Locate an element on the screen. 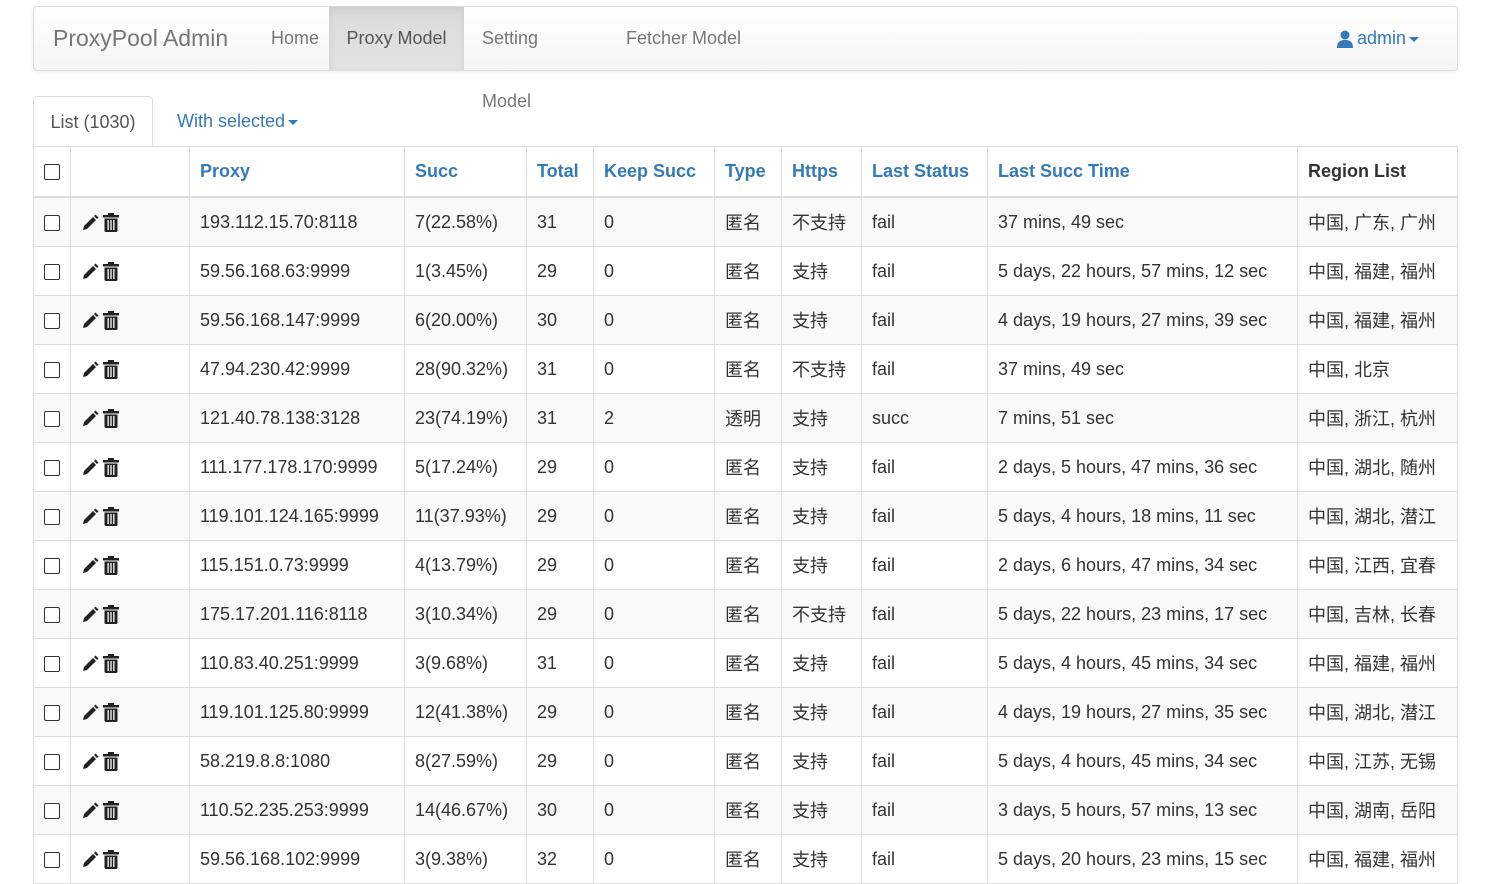 The width and height of the screenshot is (1486, 884). nav-proxy-model: Proxy Model is located at coordinates (396, 38).